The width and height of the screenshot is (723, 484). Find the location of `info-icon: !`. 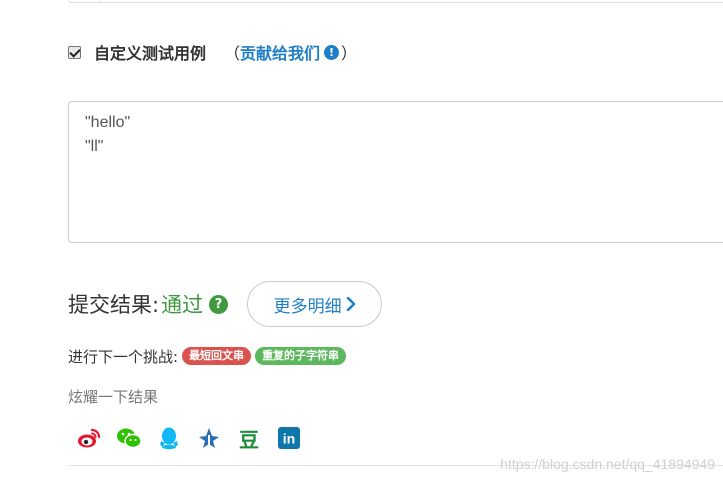

info-icon: ! is located at coordinates (332, 52).